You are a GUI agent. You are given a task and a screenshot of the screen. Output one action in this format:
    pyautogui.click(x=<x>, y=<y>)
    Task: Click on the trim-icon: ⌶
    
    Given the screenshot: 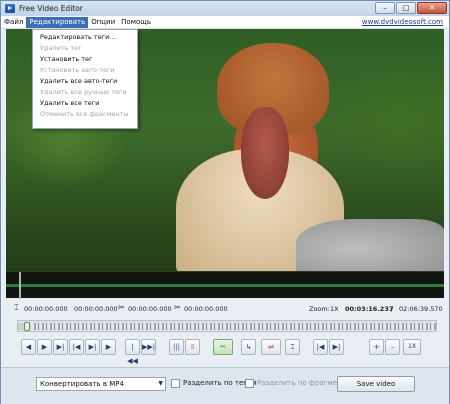 What is the action you would take?
    pyautogui.click(x=292, y=347)
    